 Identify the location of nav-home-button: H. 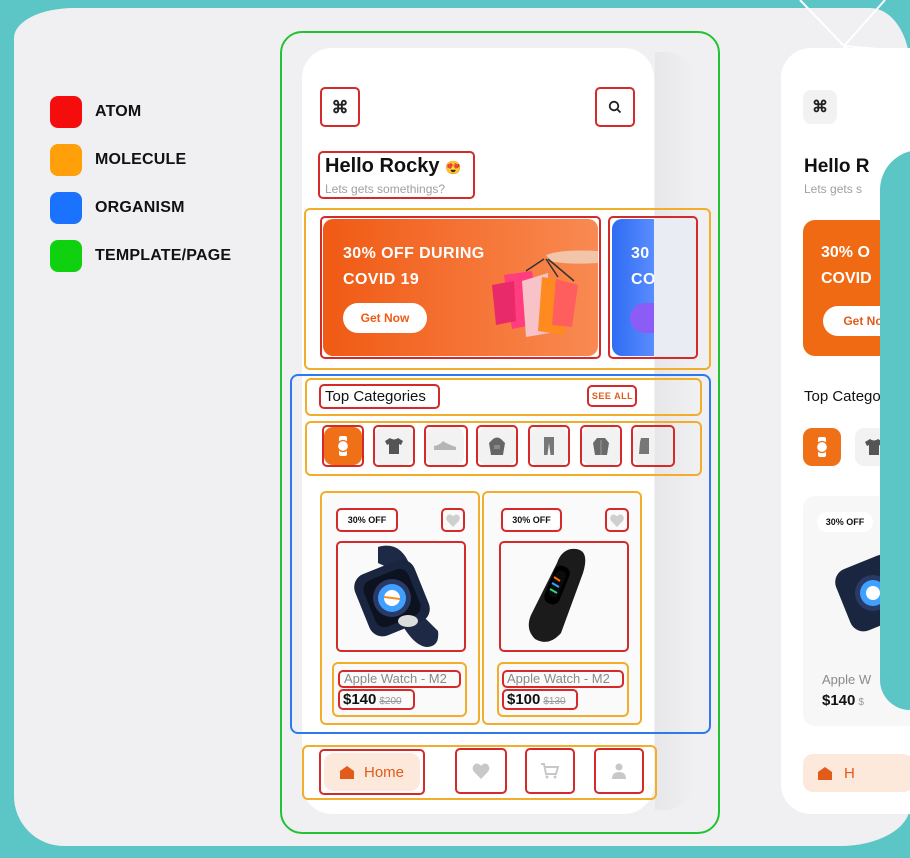
(856, 773).